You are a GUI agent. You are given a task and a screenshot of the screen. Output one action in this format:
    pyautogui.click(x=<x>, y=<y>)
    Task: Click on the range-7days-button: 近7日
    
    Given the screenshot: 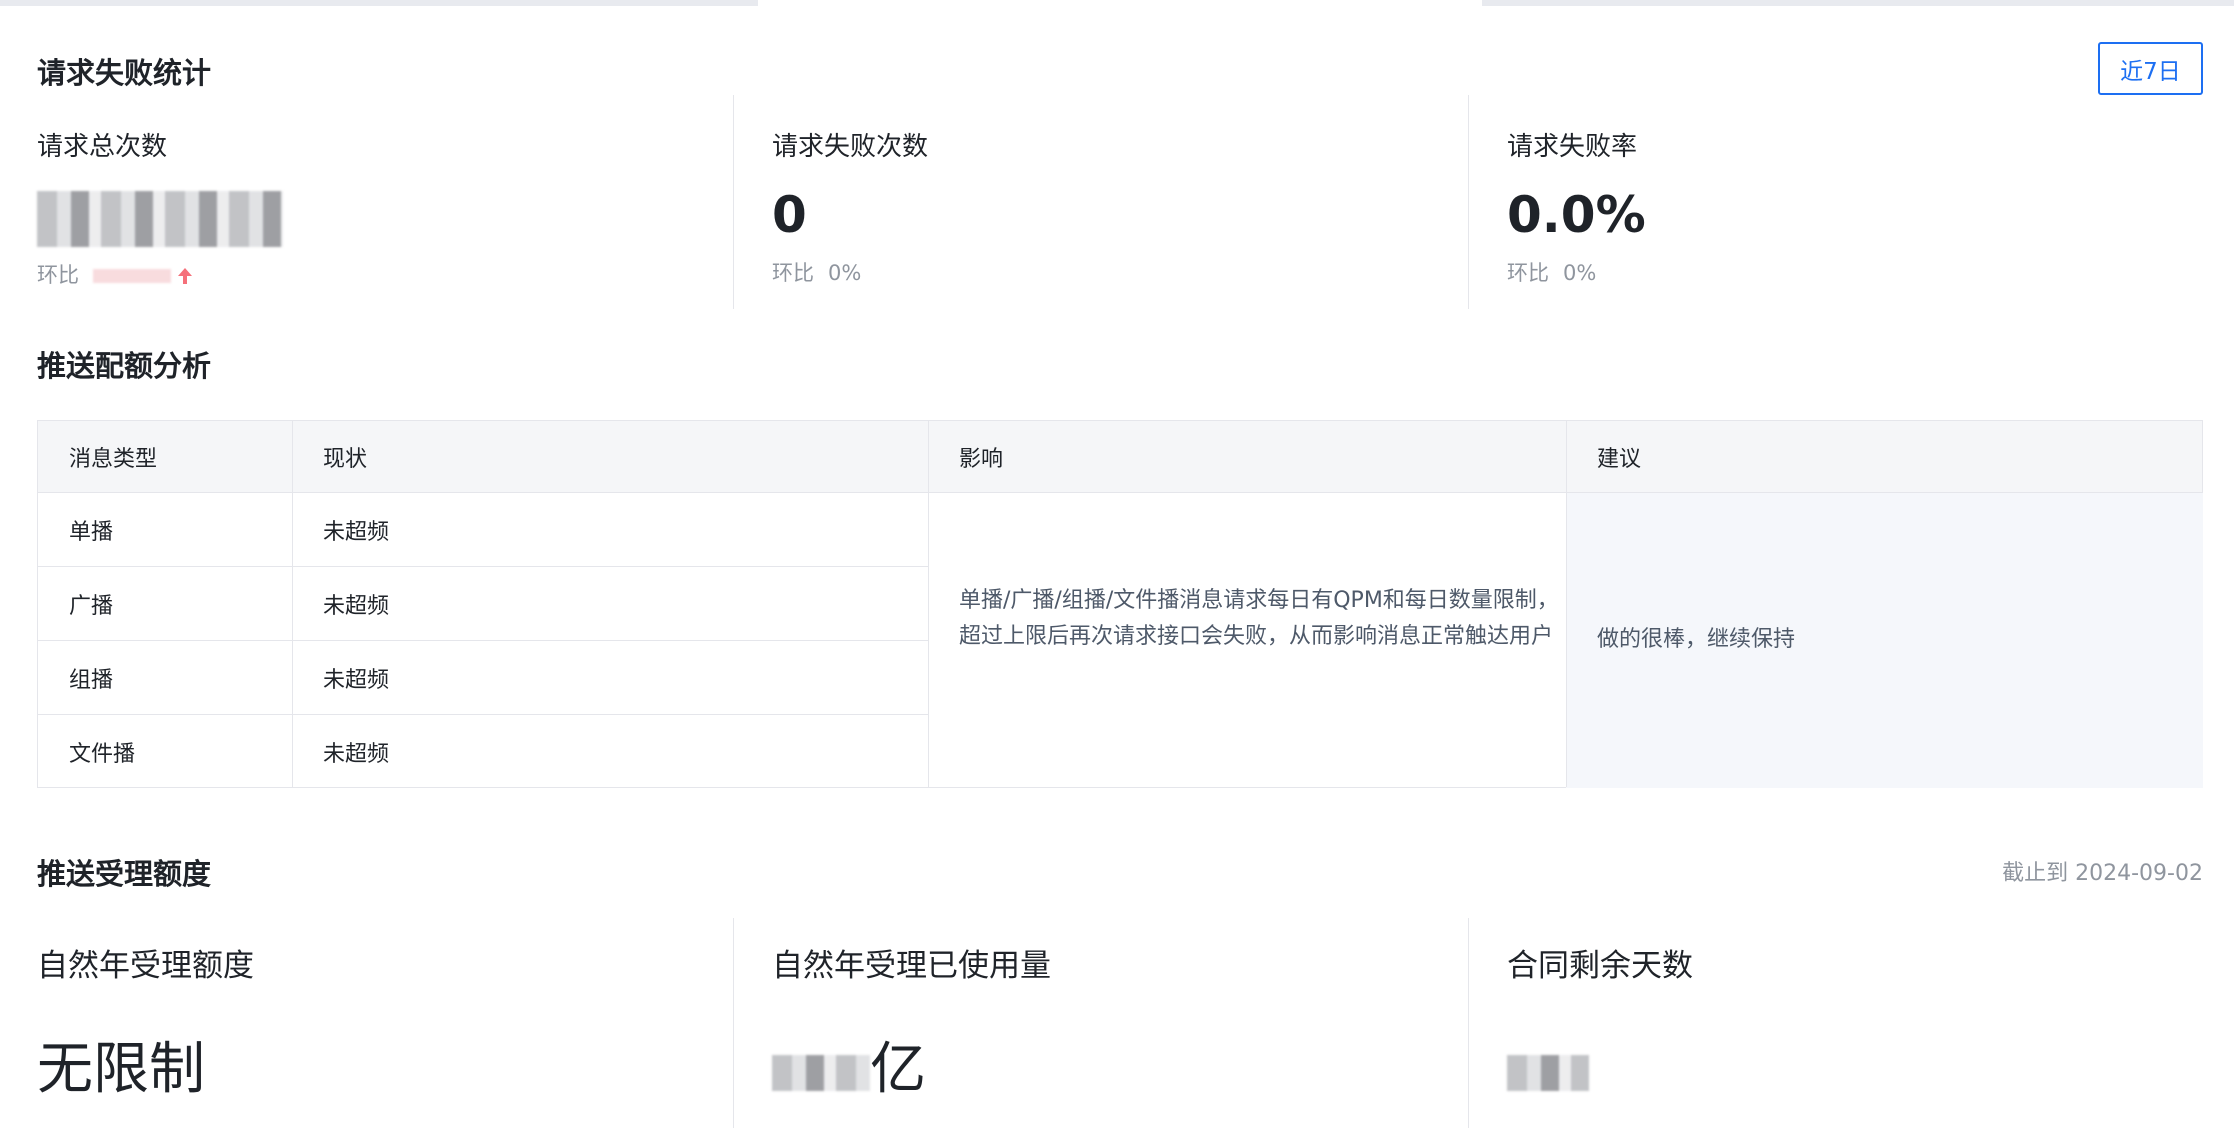 What is the action you would take?
    pyautogui.click(x=2150, y=68)
    